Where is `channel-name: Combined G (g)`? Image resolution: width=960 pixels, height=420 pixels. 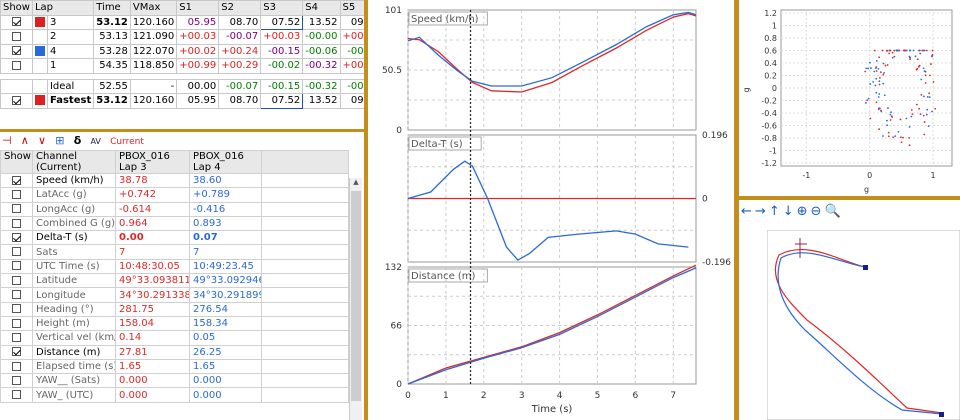
channel-name: Combined G (g) is located at coordinates (74, 223).